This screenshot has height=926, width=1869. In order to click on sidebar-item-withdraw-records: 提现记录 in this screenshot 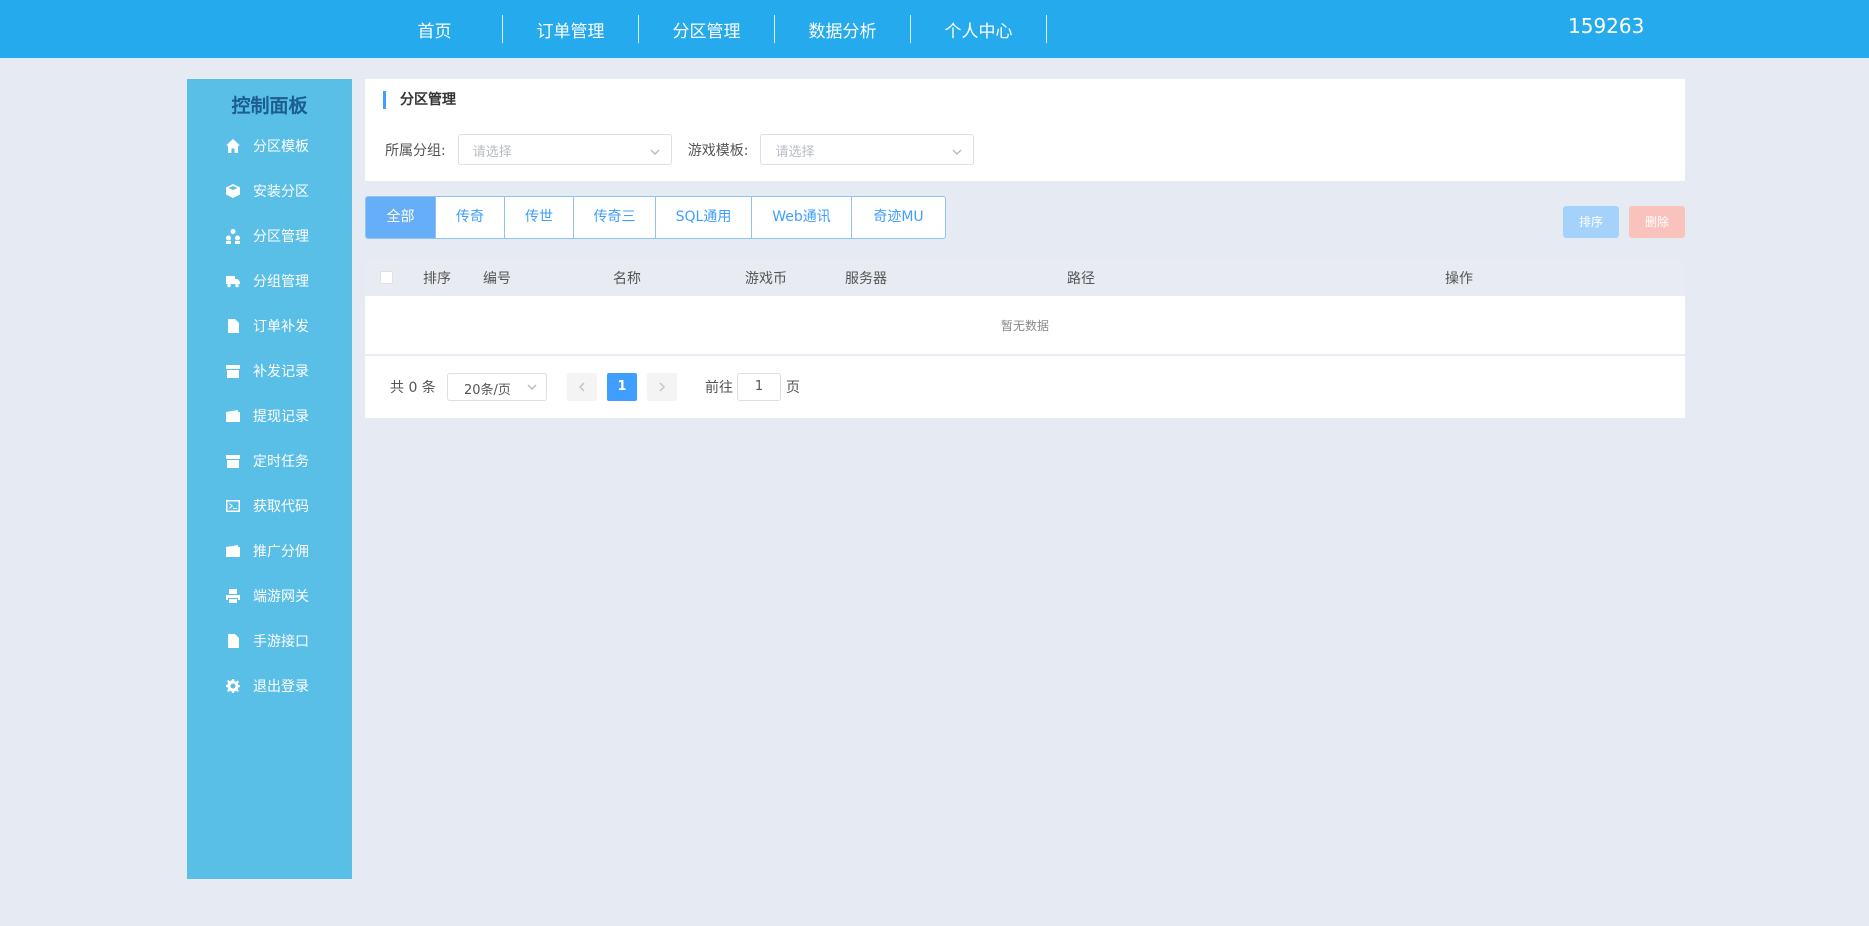, I will do `click(269, 415)`.